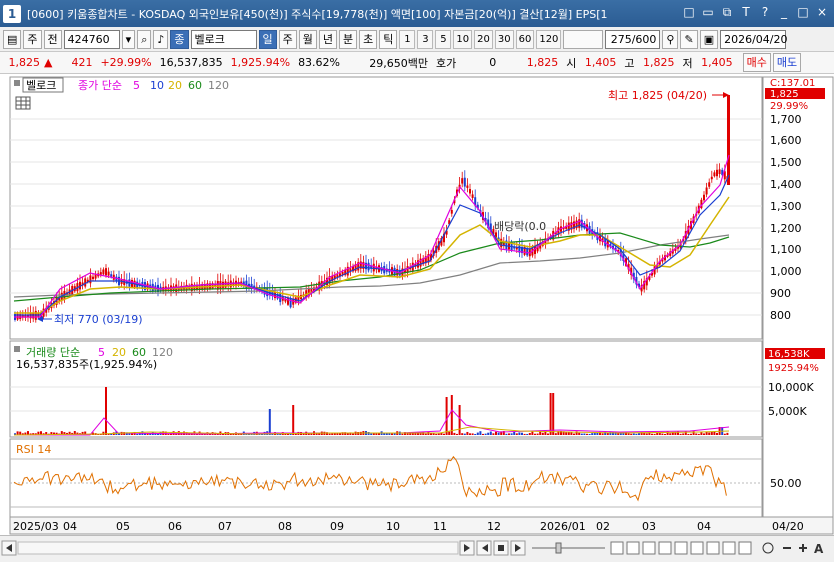 Image resolution: width=834 pixels, height=566 pixels. I want to click on interval-20: 20, so click(483, 39).